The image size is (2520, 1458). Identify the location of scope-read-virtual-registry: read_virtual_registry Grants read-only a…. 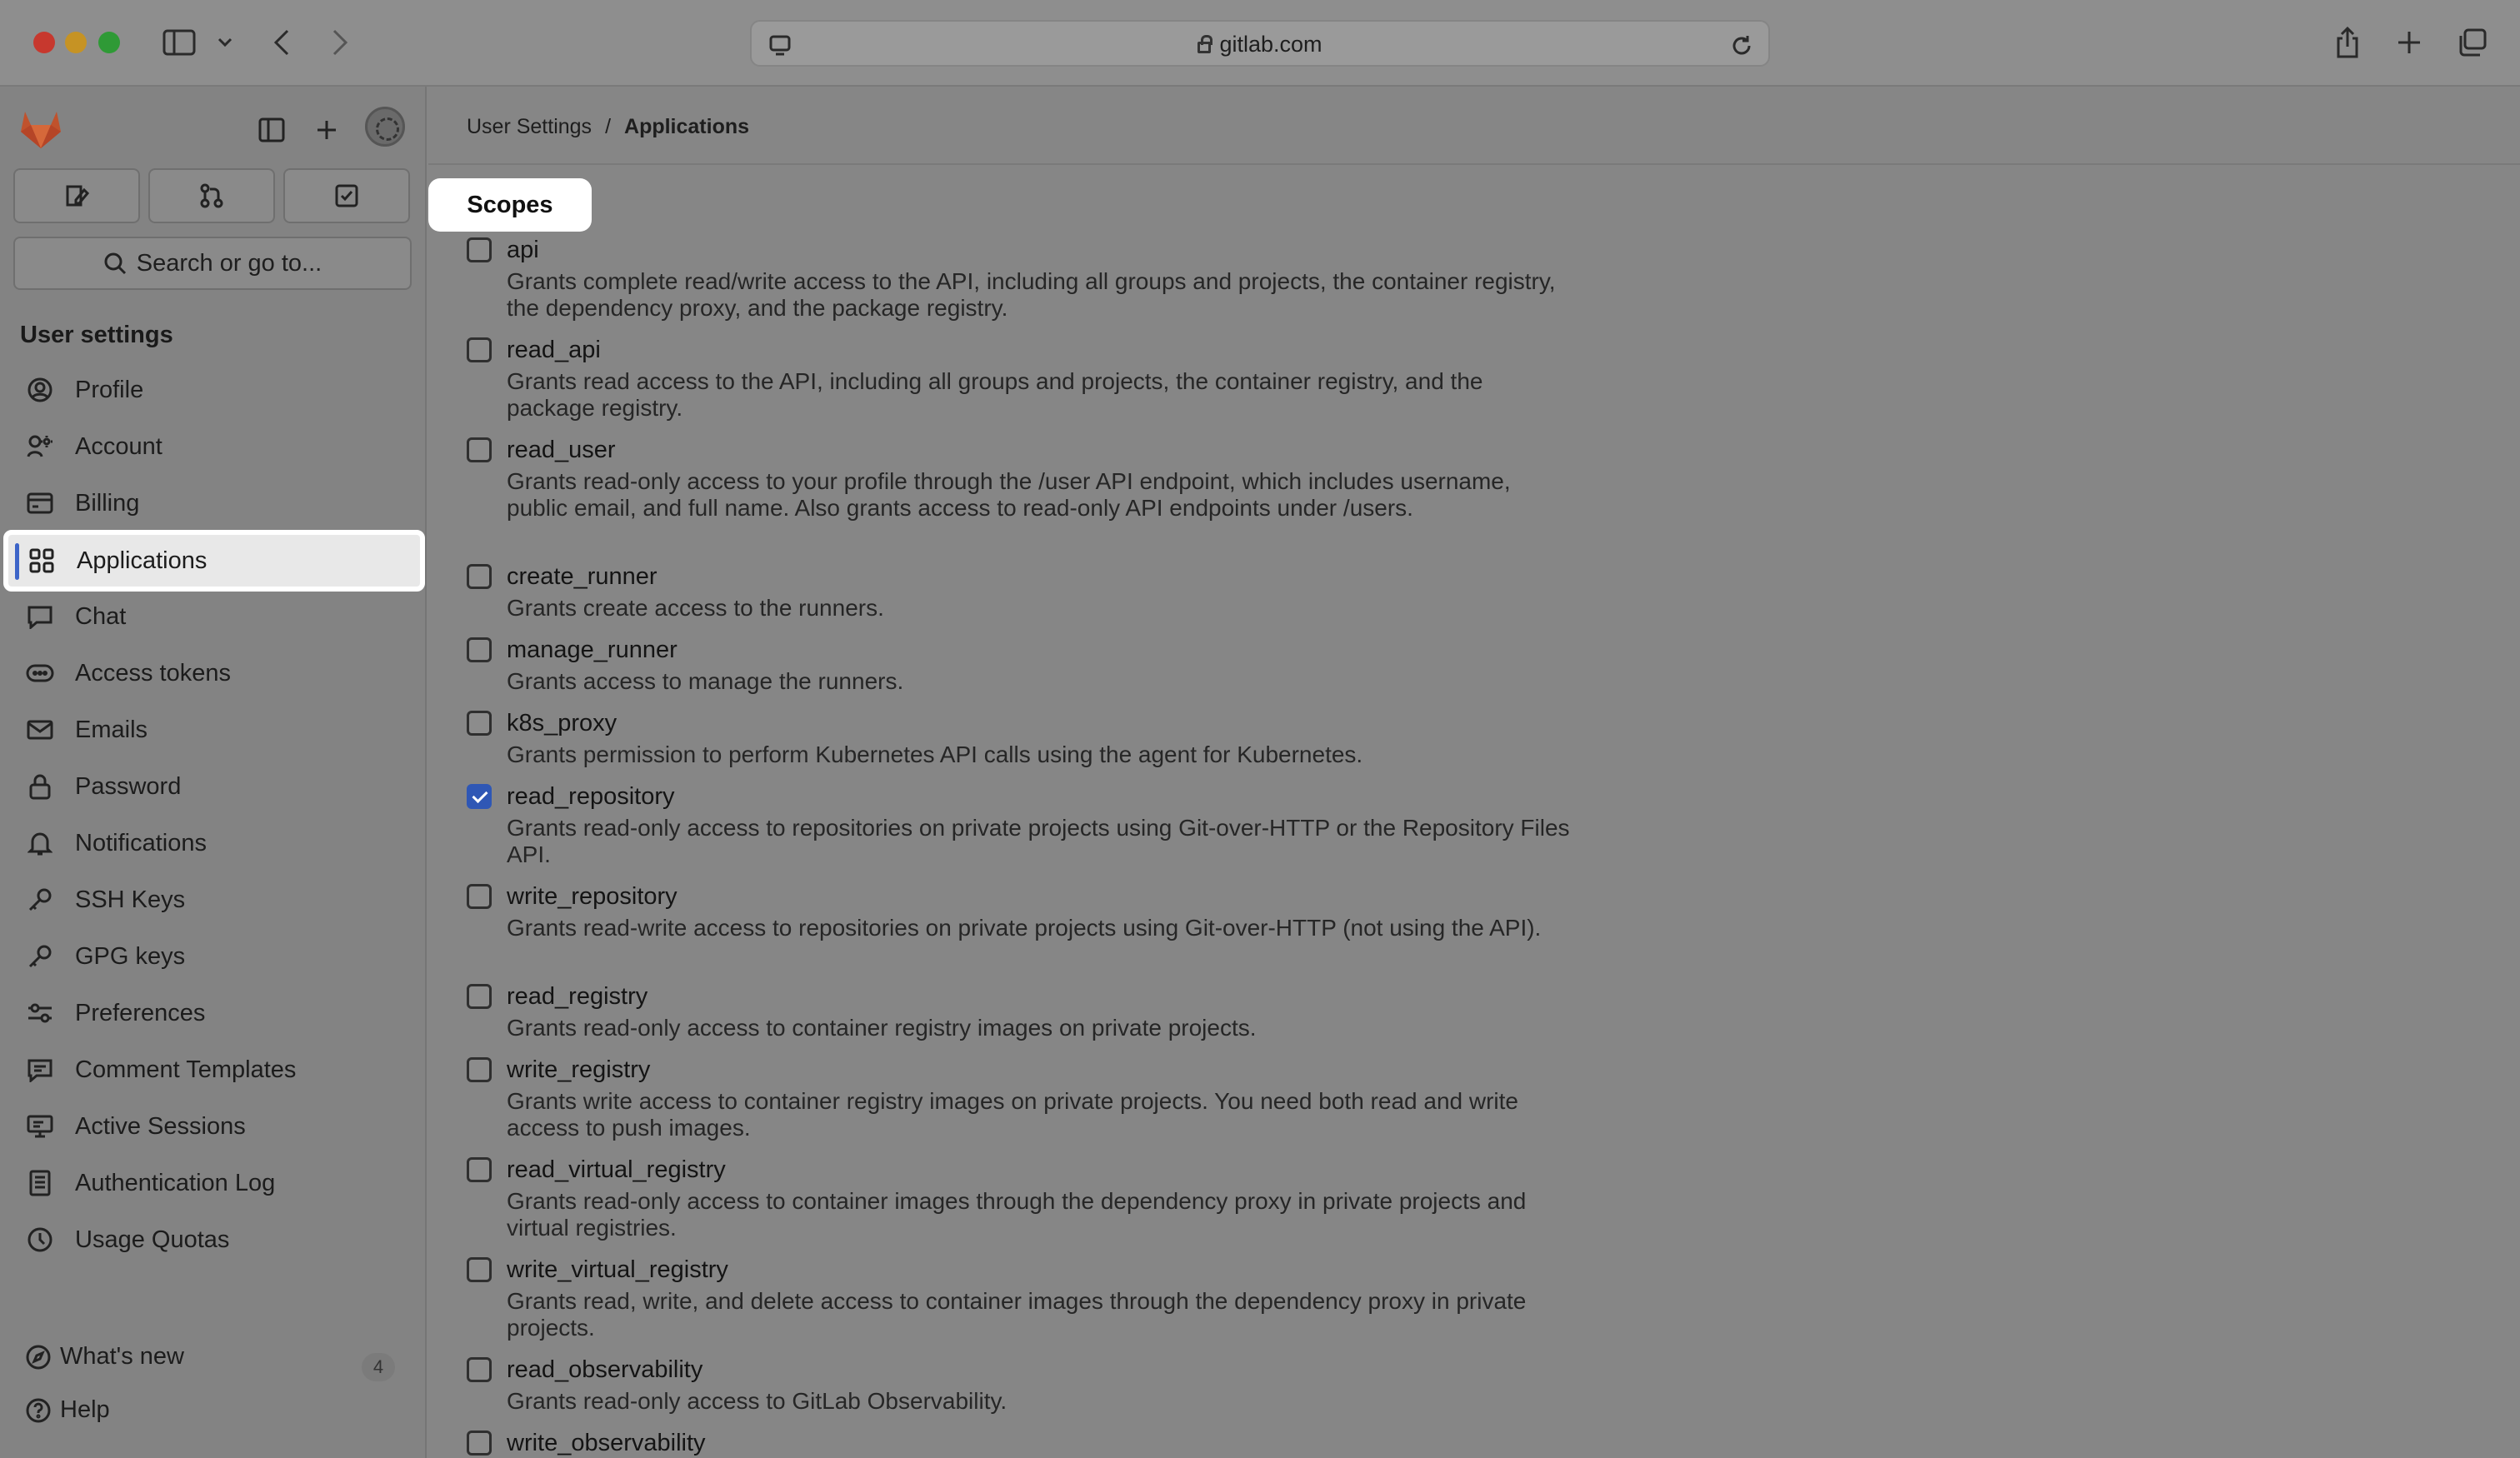
(1042, 1198).